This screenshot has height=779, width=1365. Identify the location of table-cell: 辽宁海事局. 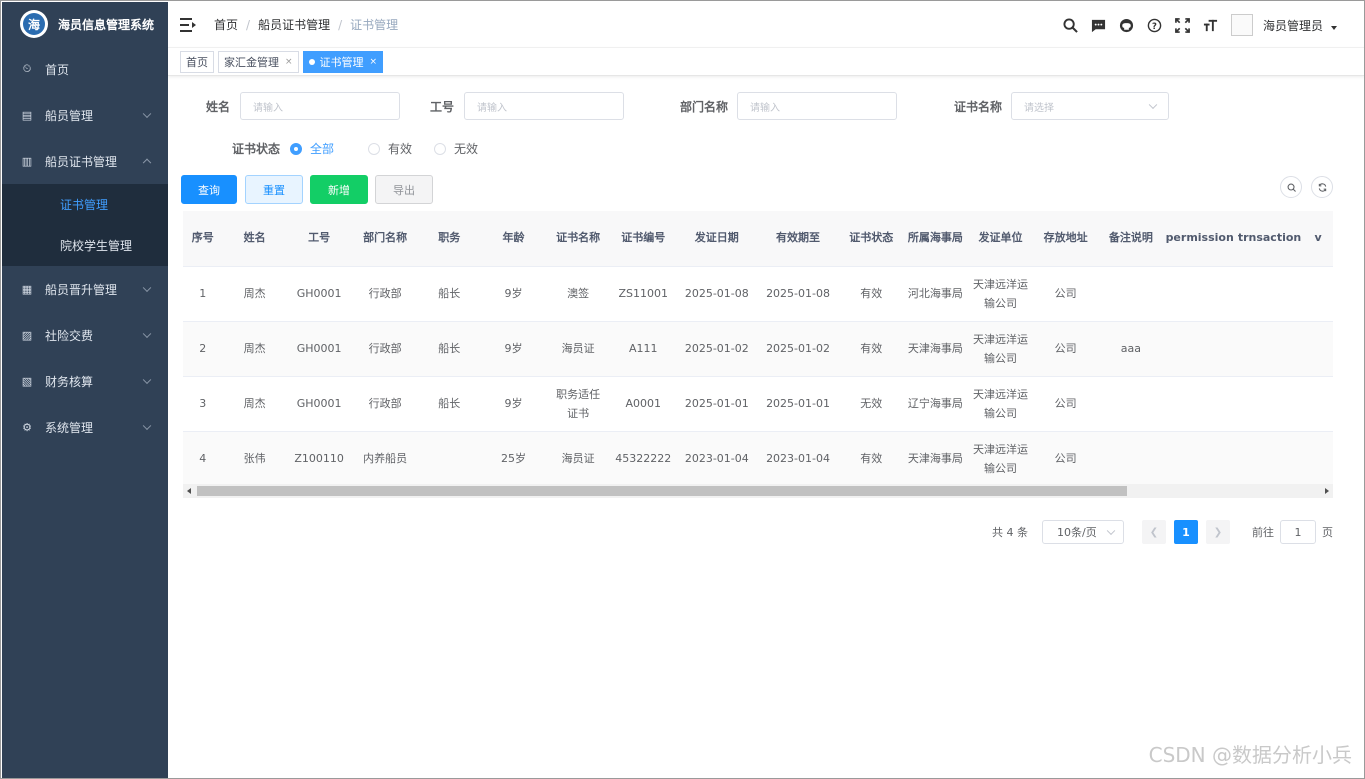
(935, 404).